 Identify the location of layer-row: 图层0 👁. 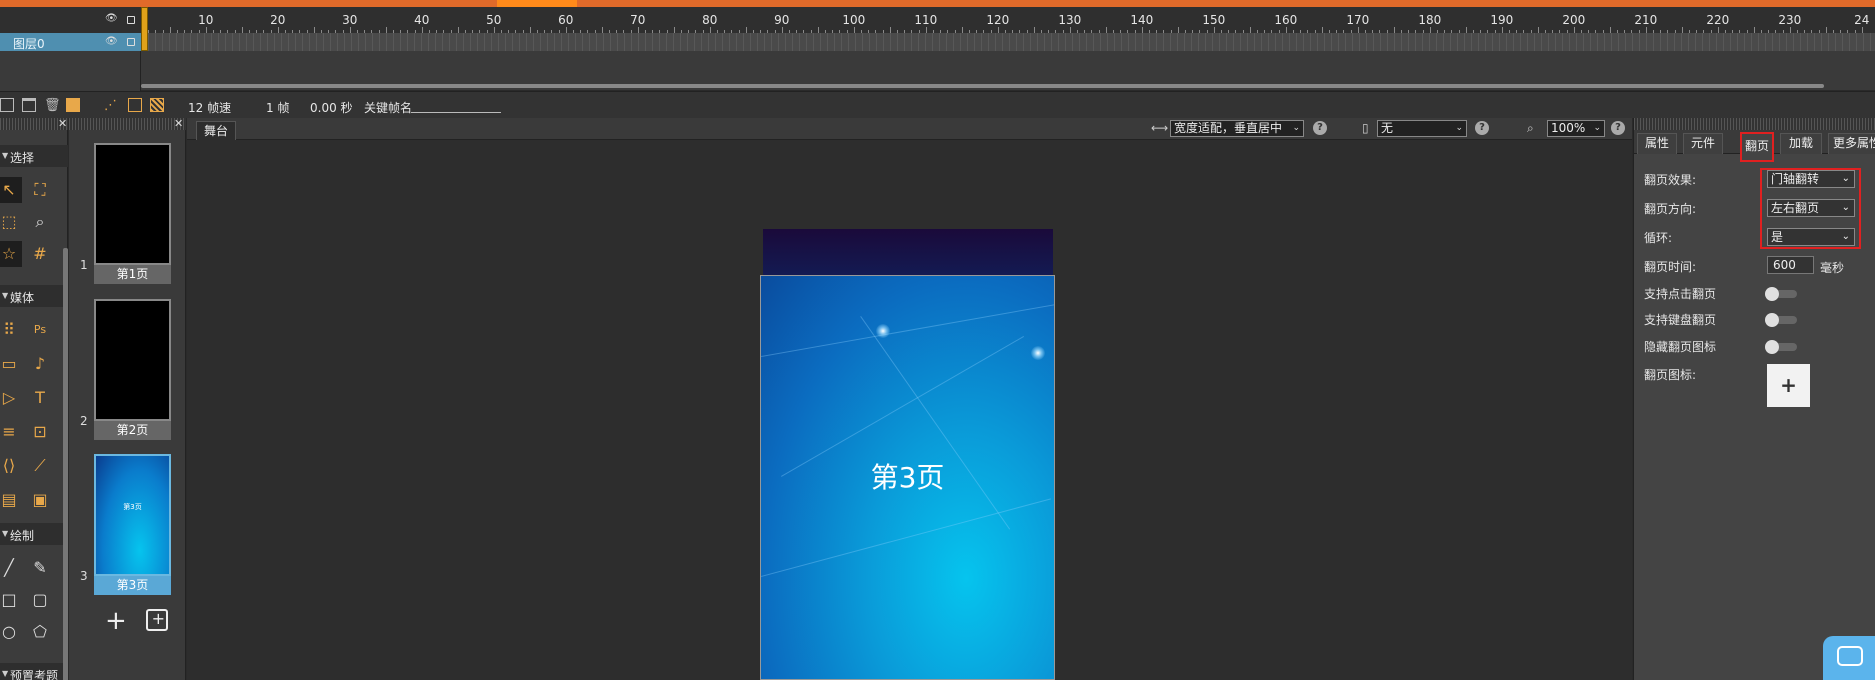
(70, 42).